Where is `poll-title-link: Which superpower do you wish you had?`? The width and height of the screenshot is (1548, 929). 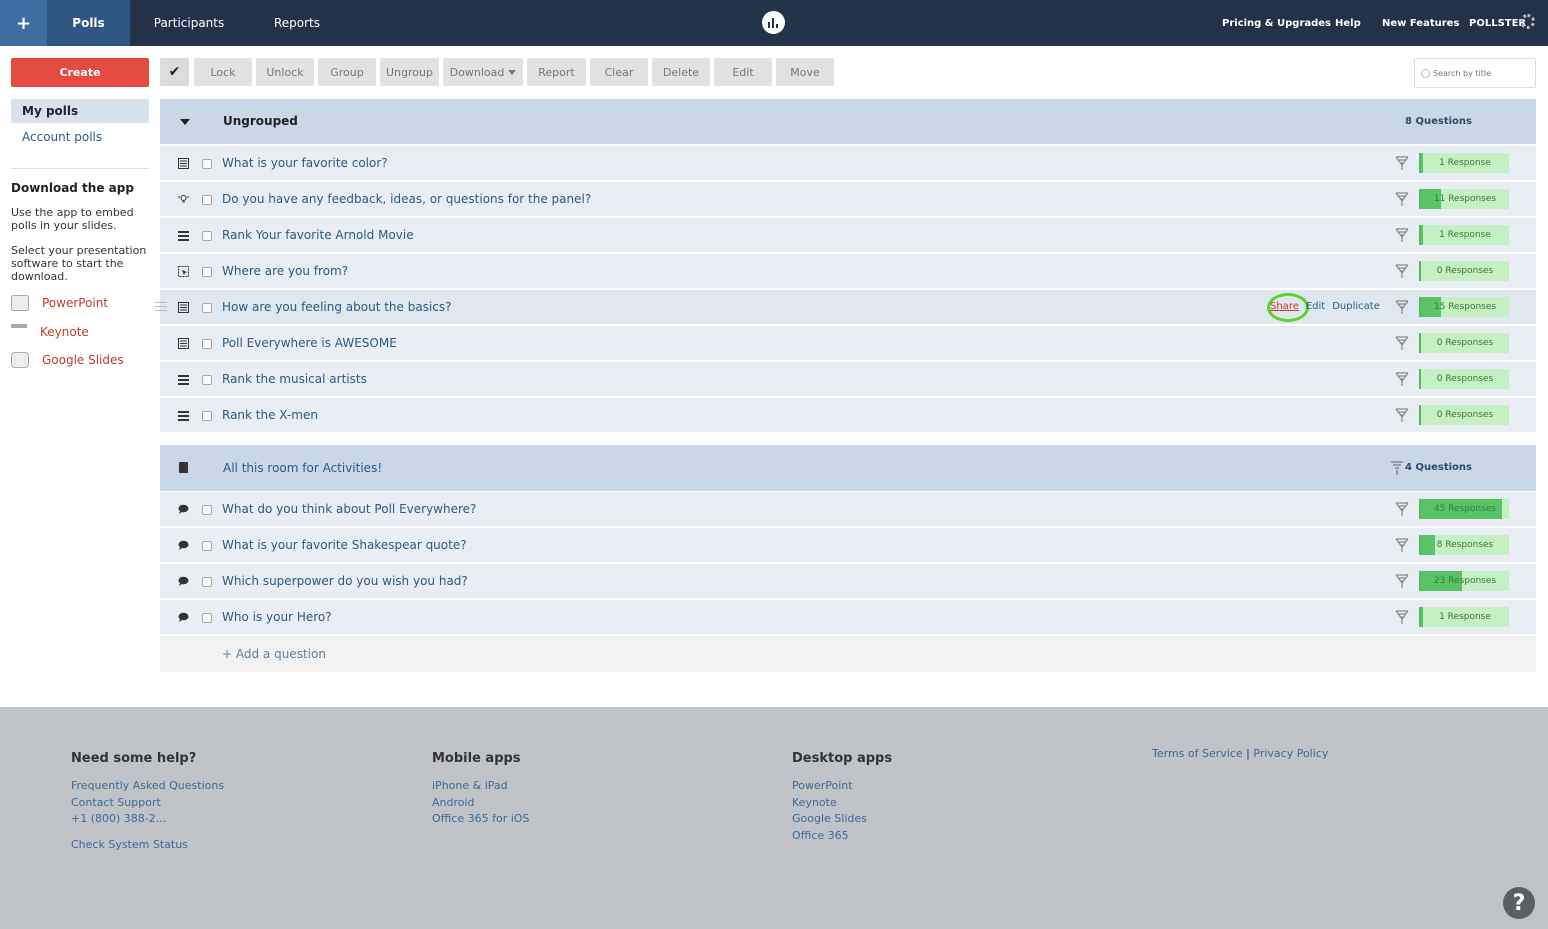
poll-title-link: Which superpower do you wish you had? is located at coordinates (345, 581).